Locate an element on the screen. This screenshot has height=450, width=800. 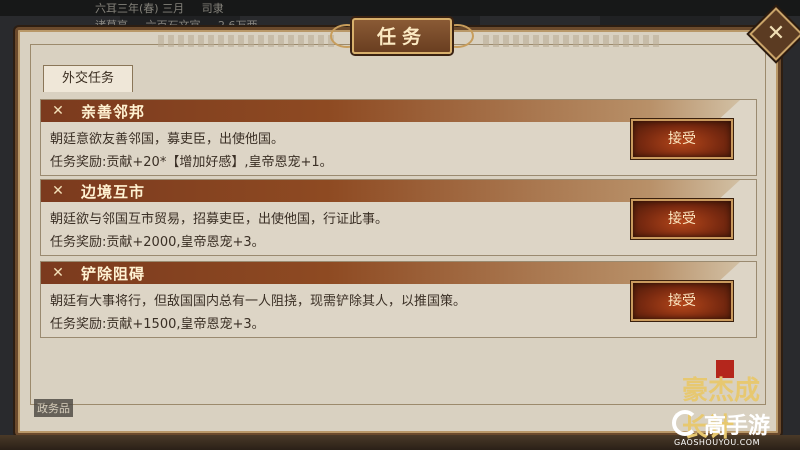
quest-reward: 任务奖励:贡献+1500,皇帝恩宠+3。 is located at coordinates (157, 324).